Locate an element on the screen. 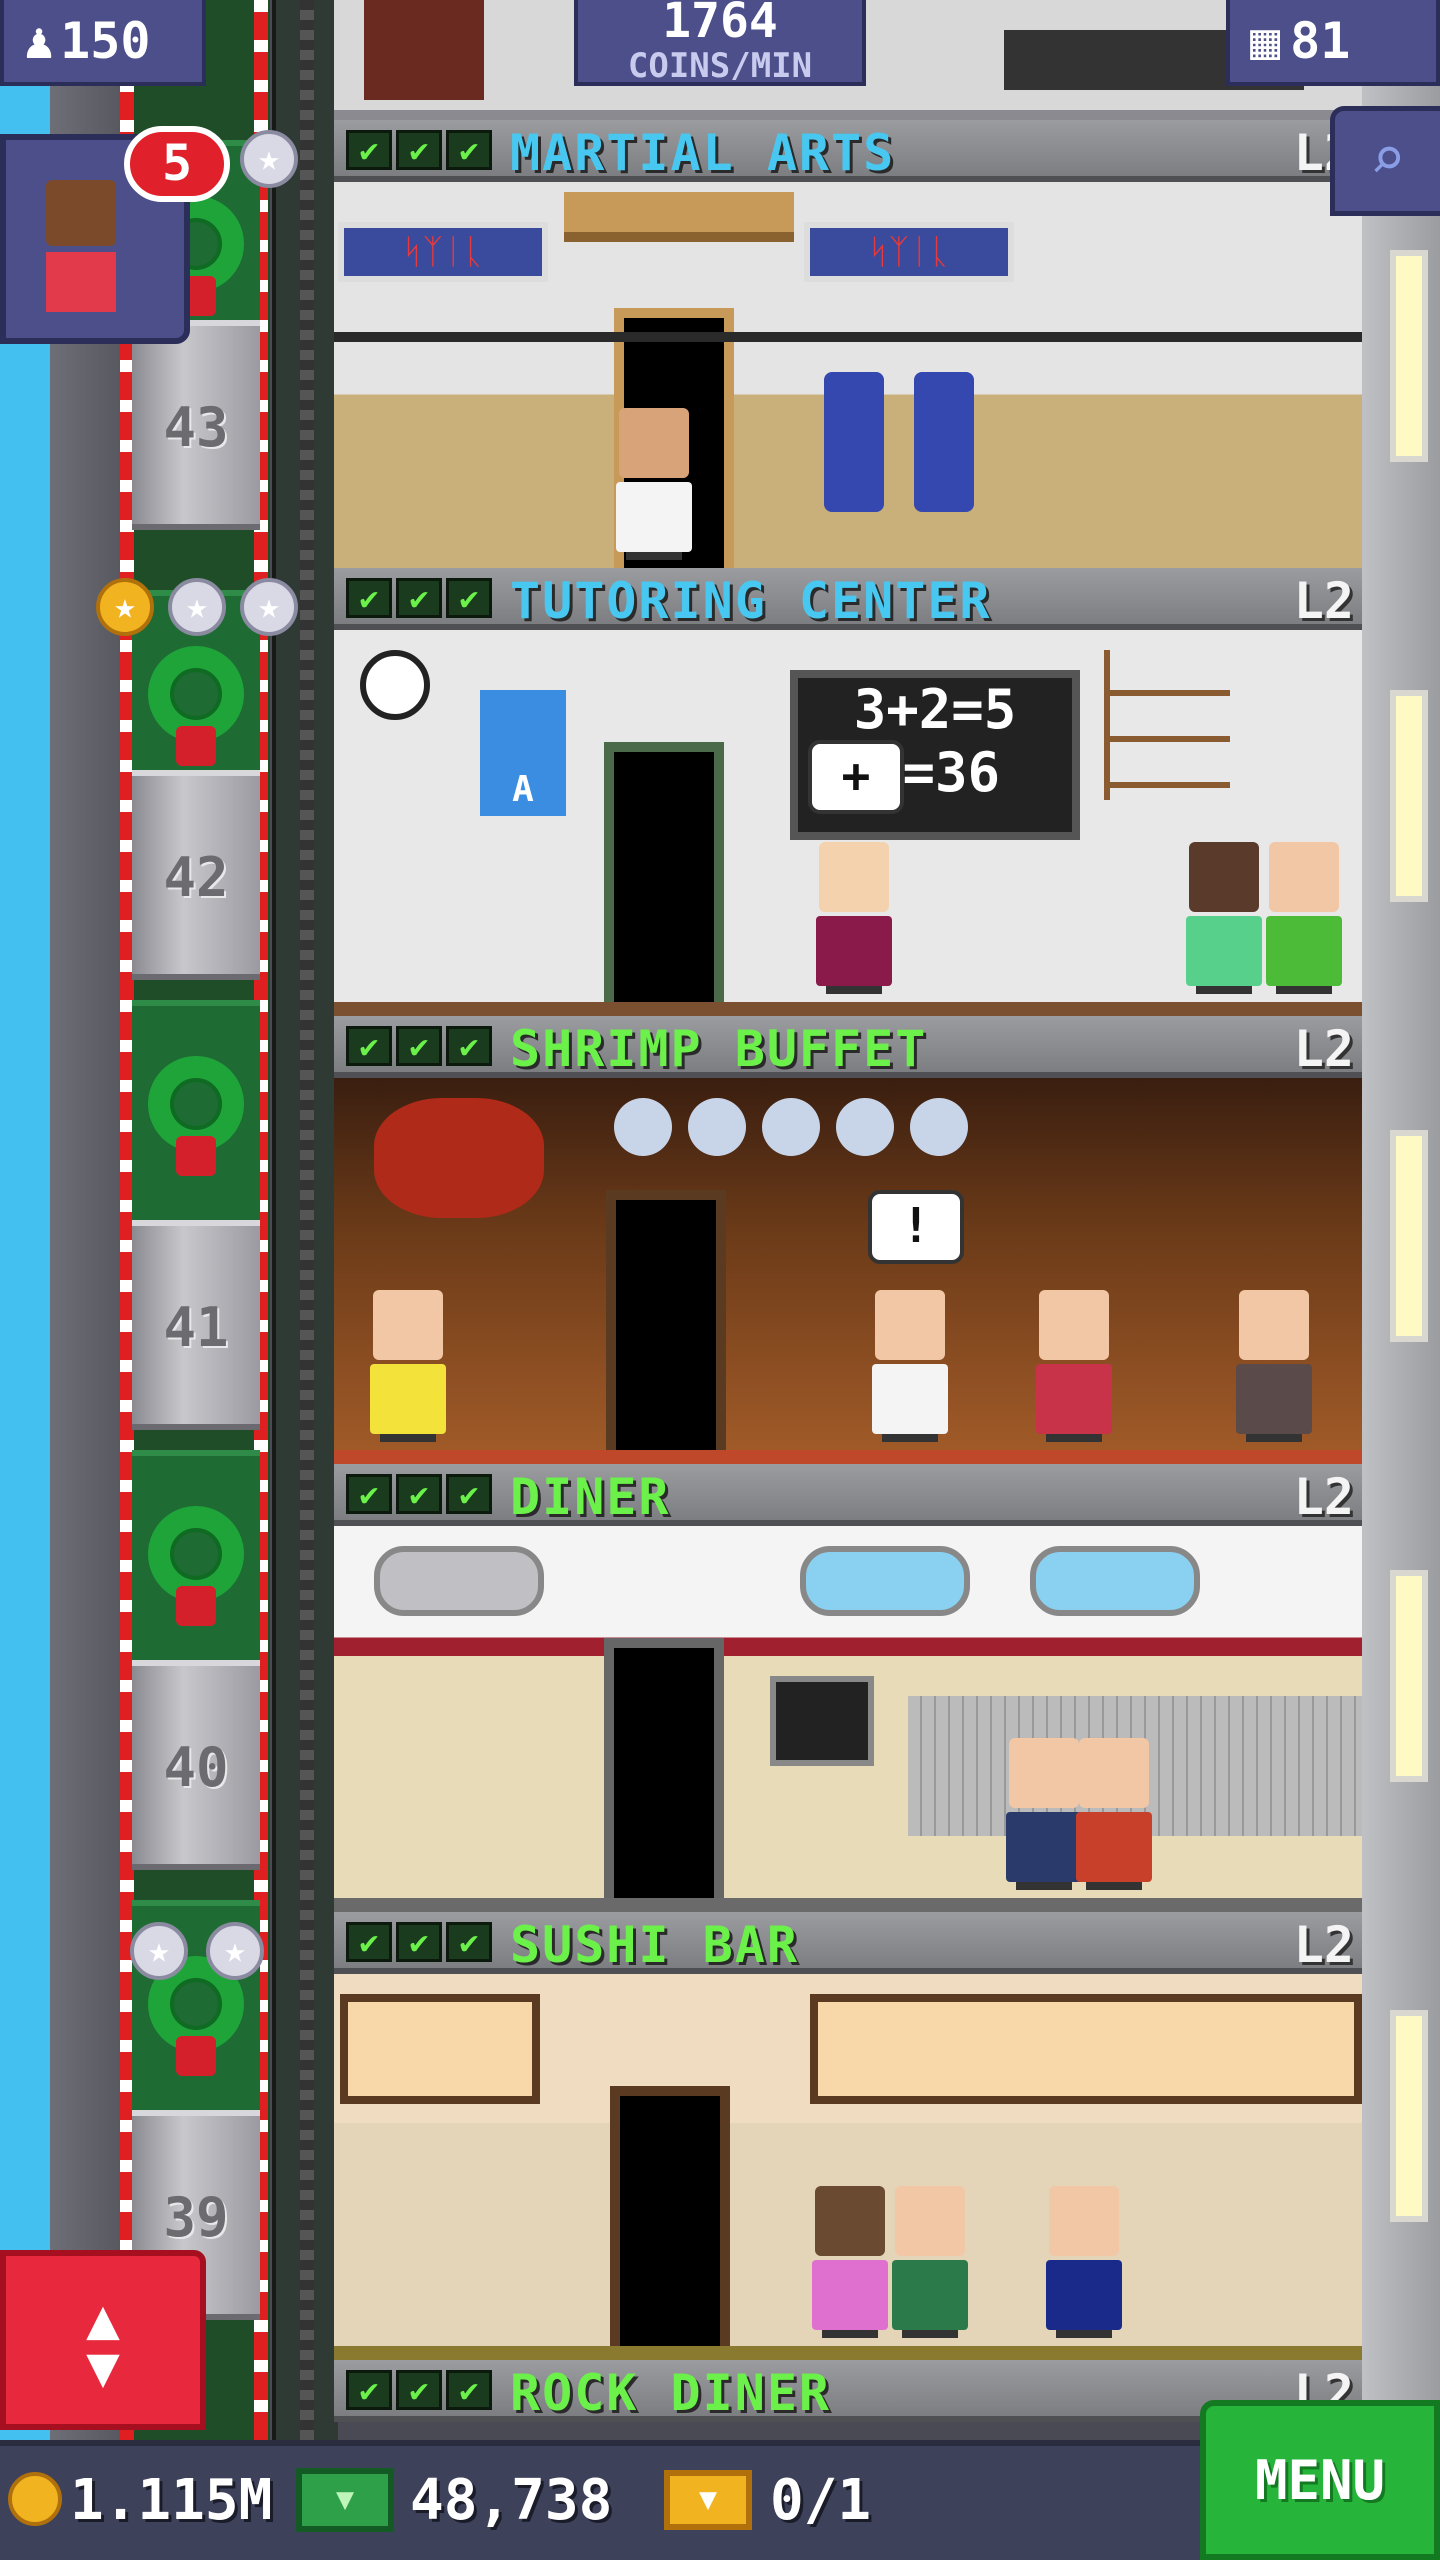 Image resolution: width=1440 pixels, height=2560 pixels. room-interior: ᛋᛉᛁᚳ ᛋᛉᛁᚳ is located at coordinates (848, 375).